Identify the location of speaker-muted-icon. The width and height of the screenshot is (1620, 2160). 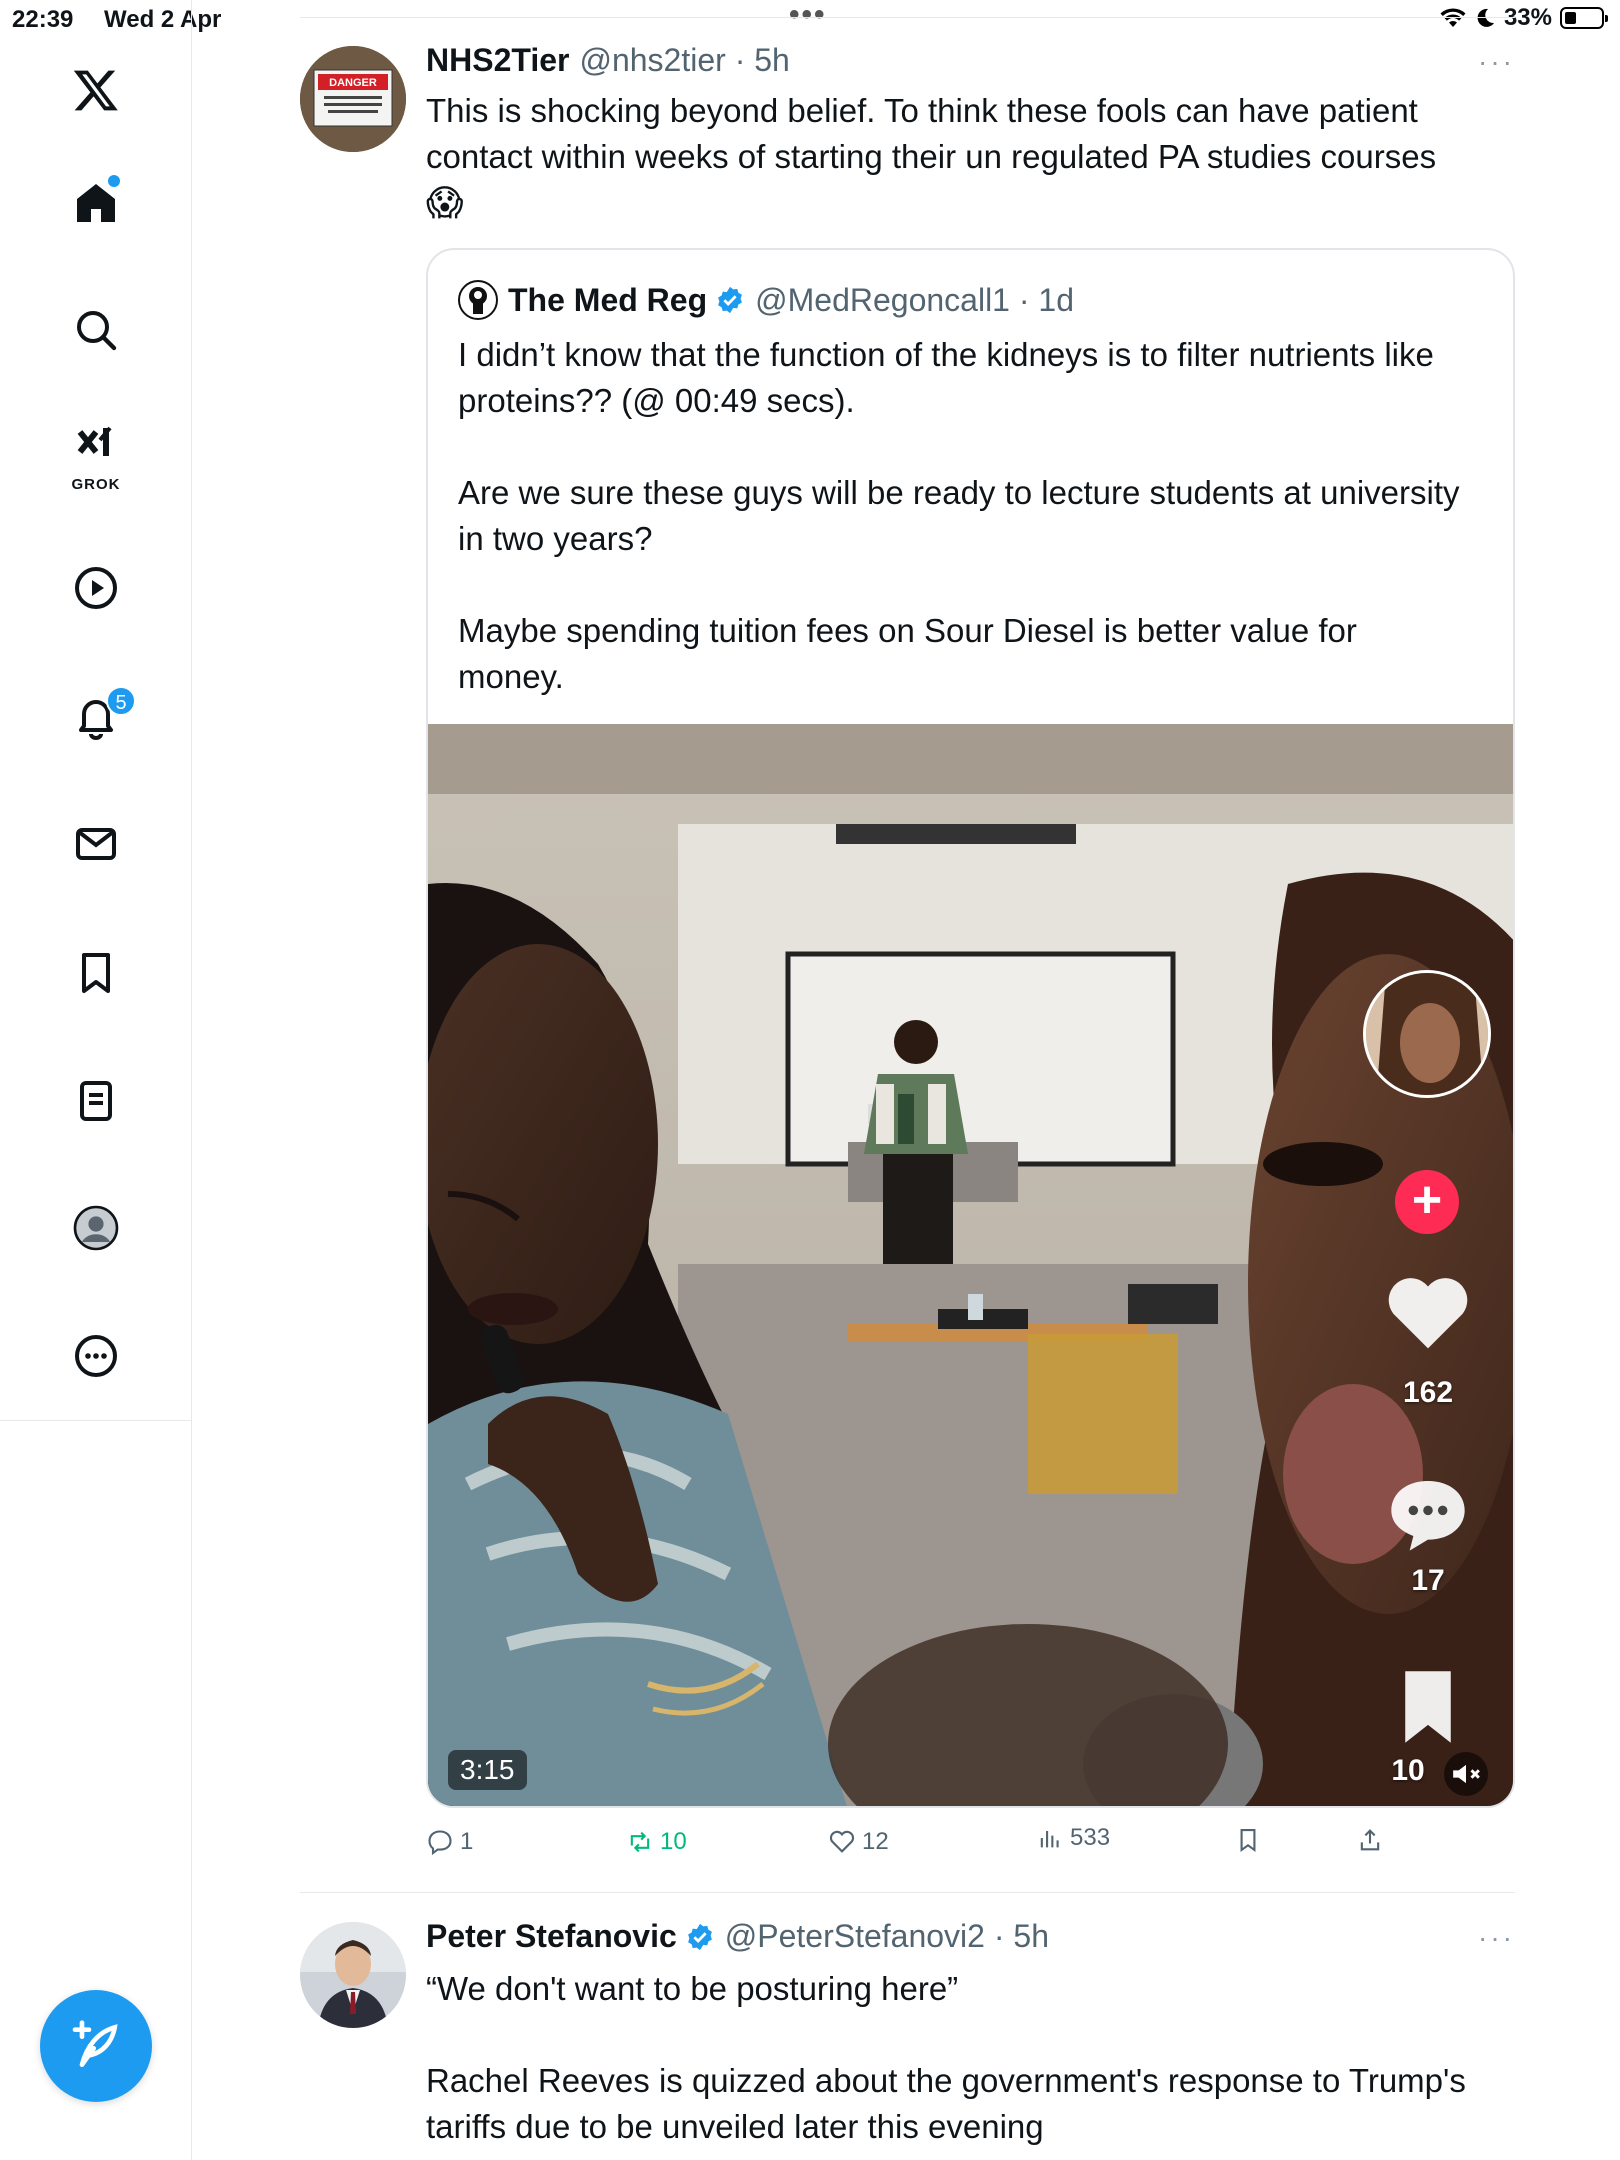
(1466, 1774).